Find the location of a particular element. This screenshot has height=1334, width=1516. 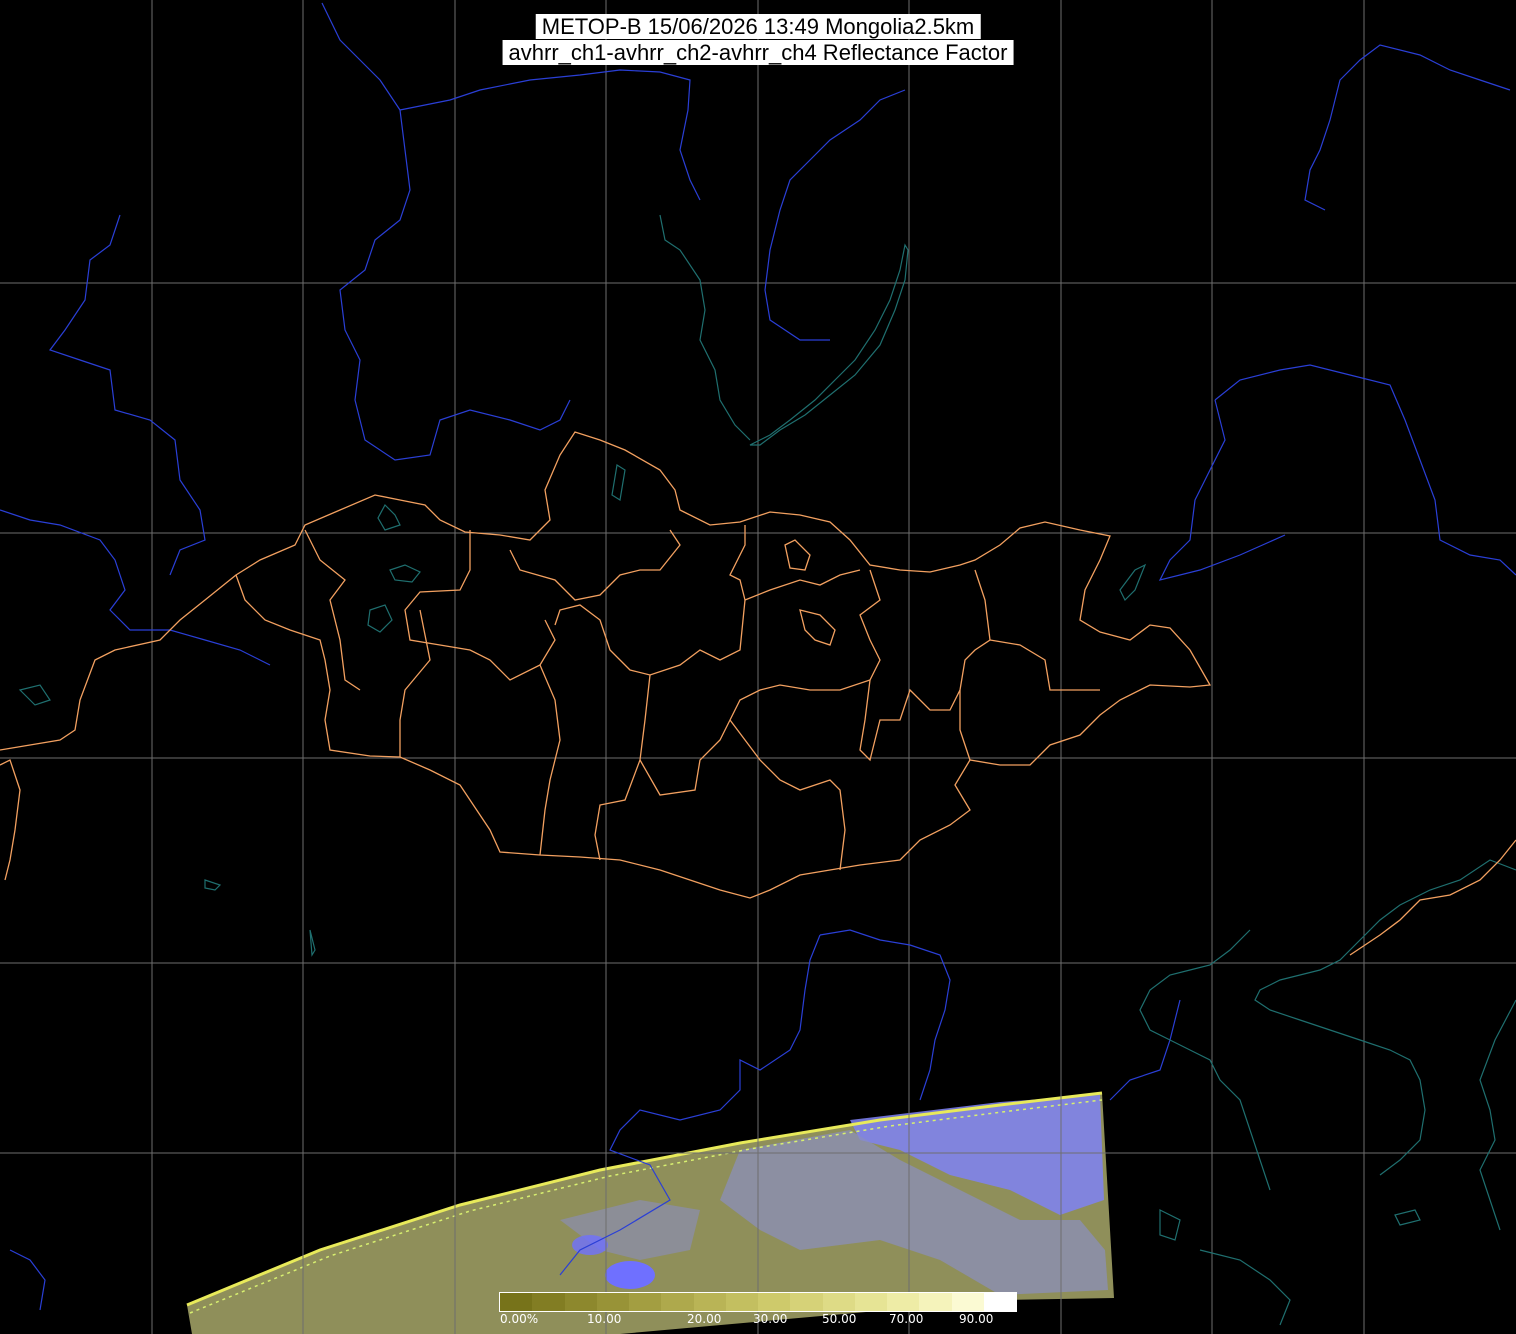

legend-tick-label: 20.00 is located at coordinates (704, 1319).